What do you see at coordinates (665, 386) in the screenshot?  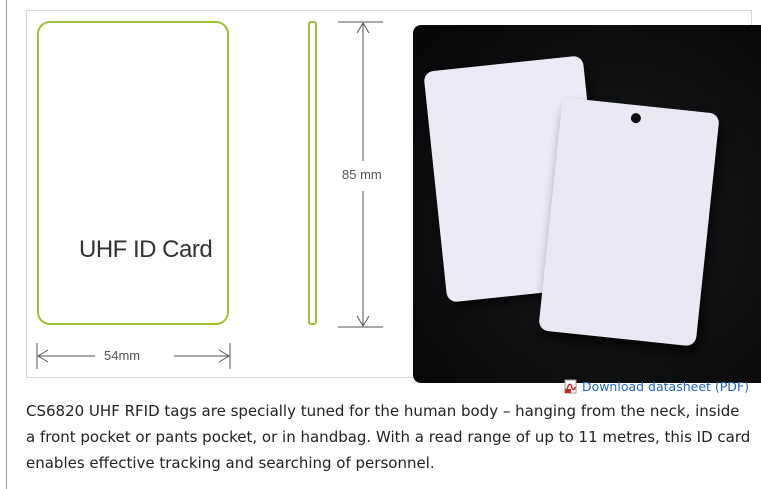 I see `download-datasheet-link: Download datasheet (PDF)` at bounding box center [665, 386].